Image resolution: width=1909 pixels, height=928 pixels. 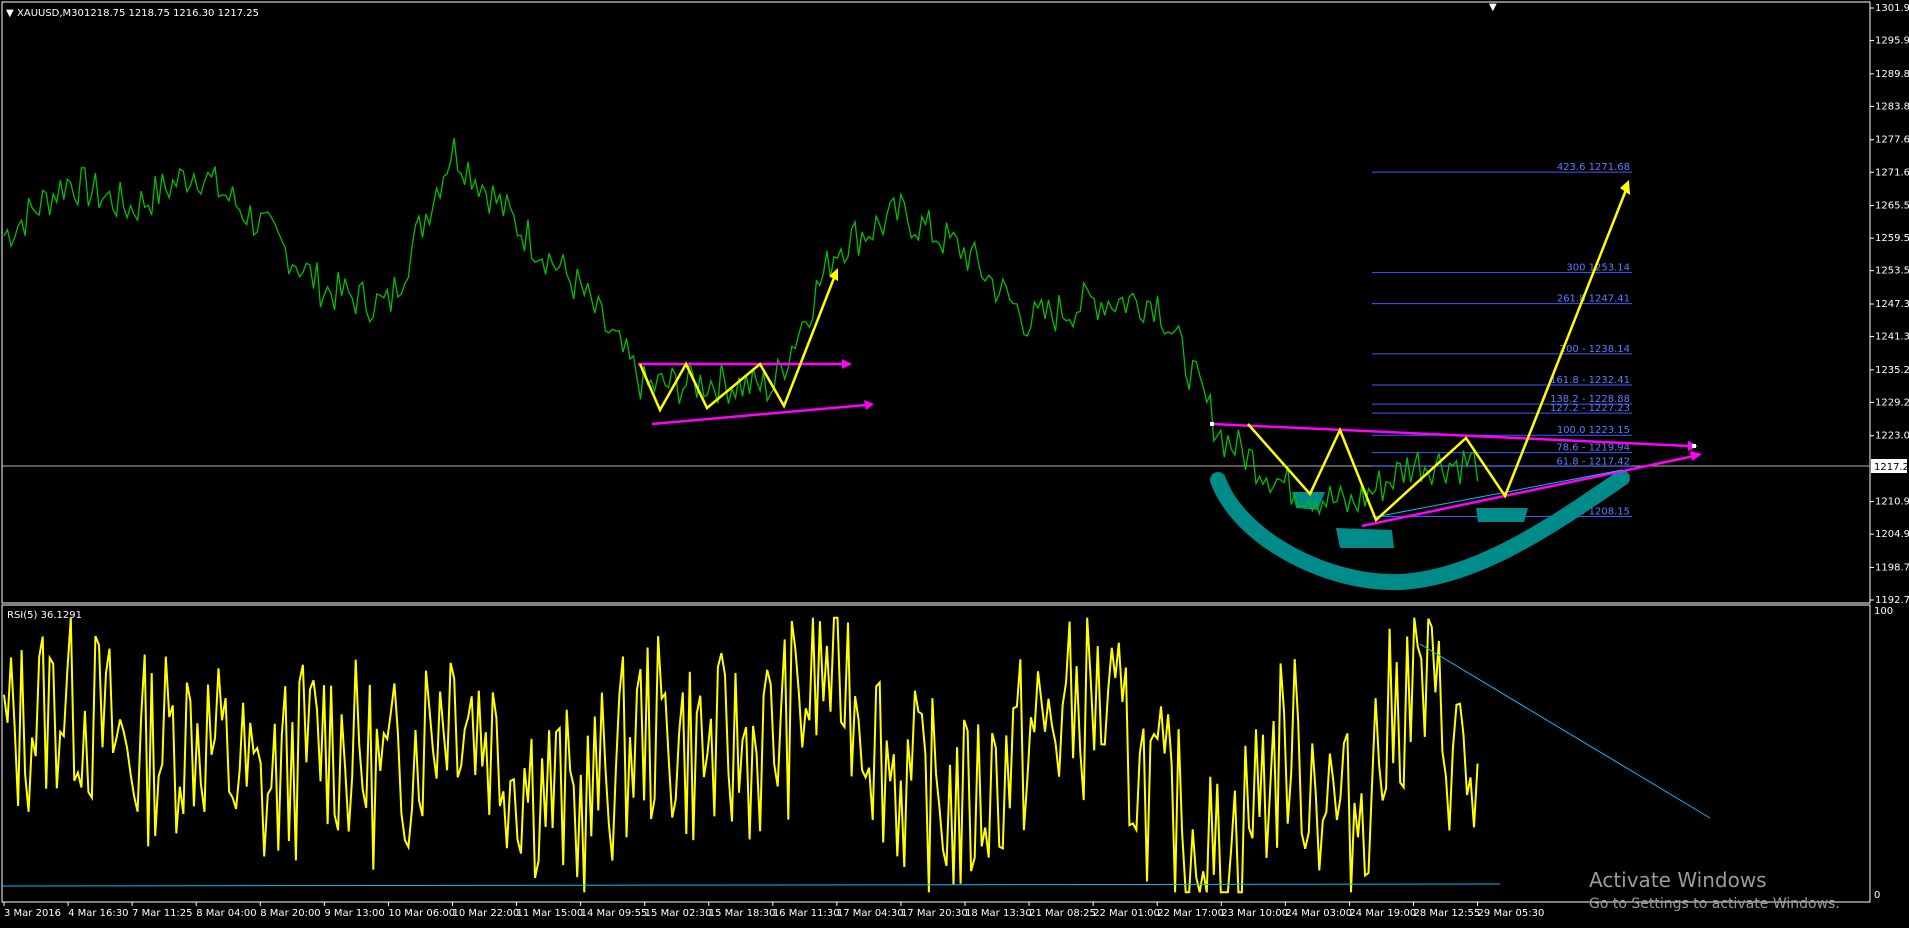 I want to click on shift-marker-icon: ▼, so click(x=1493, y=7).